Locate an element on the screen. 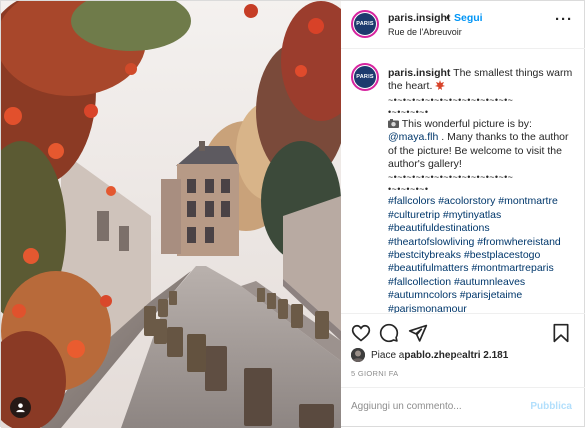 The height and width of the screenshot is (428, 585). account-avatar: PARIS is located at coordinates (365, 24).